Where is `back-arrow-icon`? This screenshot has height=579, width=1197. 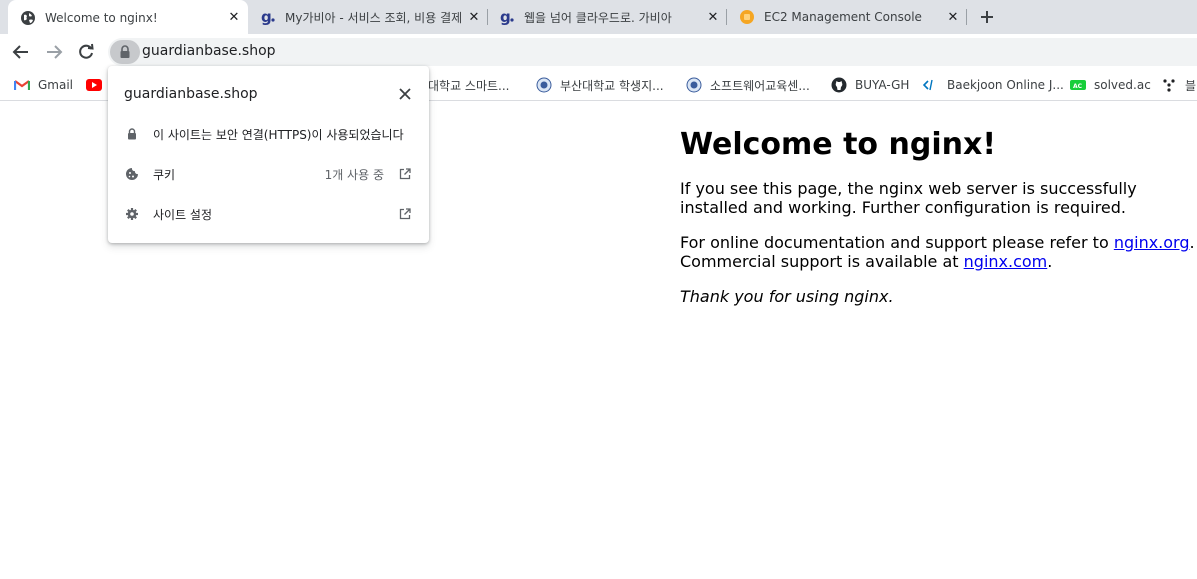
back-arrow-icon is located at coordinates (20, 52).